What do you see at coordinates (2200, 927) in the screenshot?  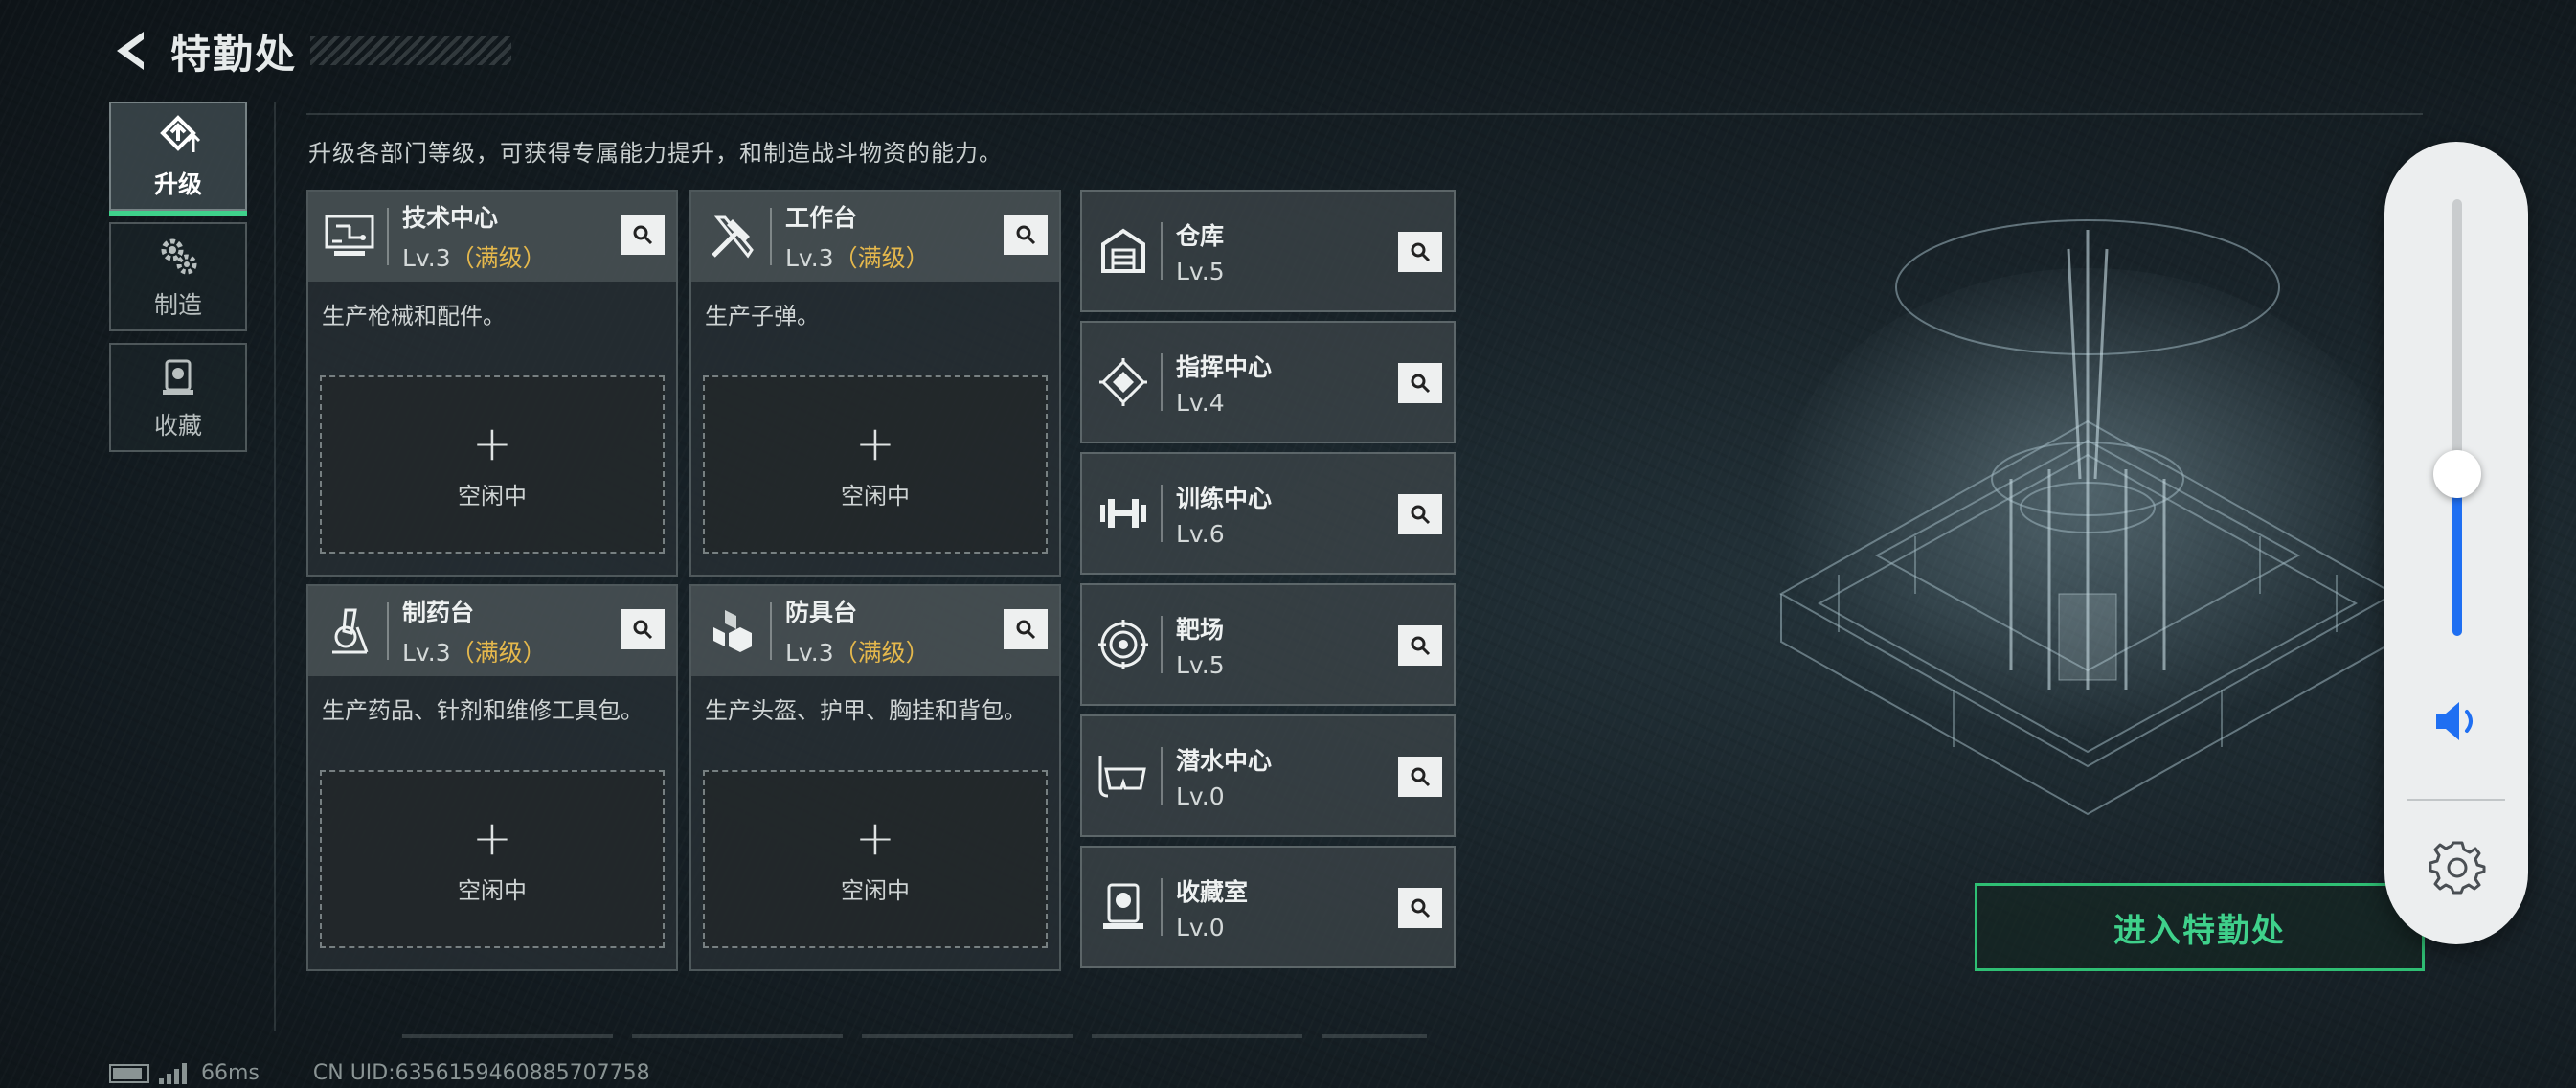 I see `enter-hq-button: 进入特勤处` at bounding box center [2200, 927].